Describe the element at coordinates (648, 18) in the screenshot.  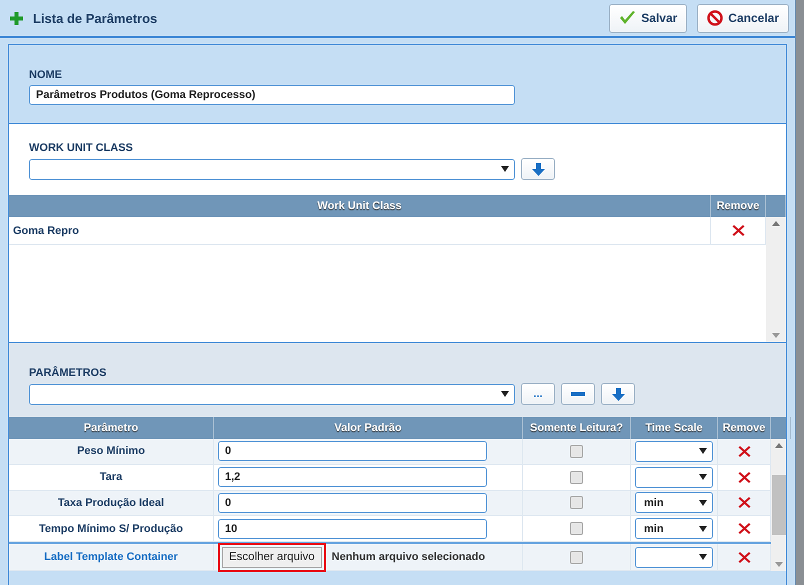
I see `save-button: Salvar` at that location.